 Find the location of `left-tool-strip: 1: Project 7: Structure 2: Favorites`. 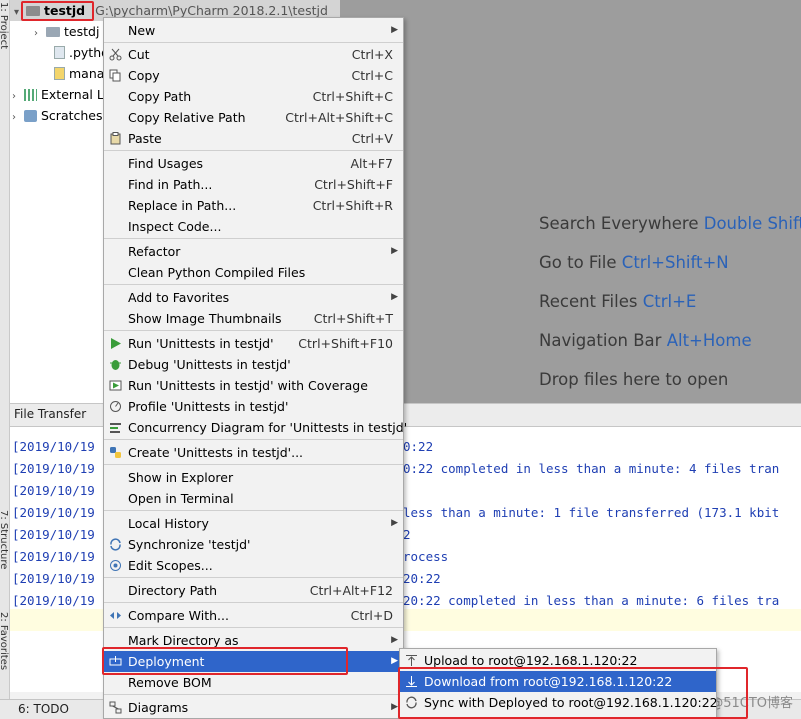

left-tool-strip: 1: Project 7: Structure 2: Favorites is located at coordinates (5, 359).